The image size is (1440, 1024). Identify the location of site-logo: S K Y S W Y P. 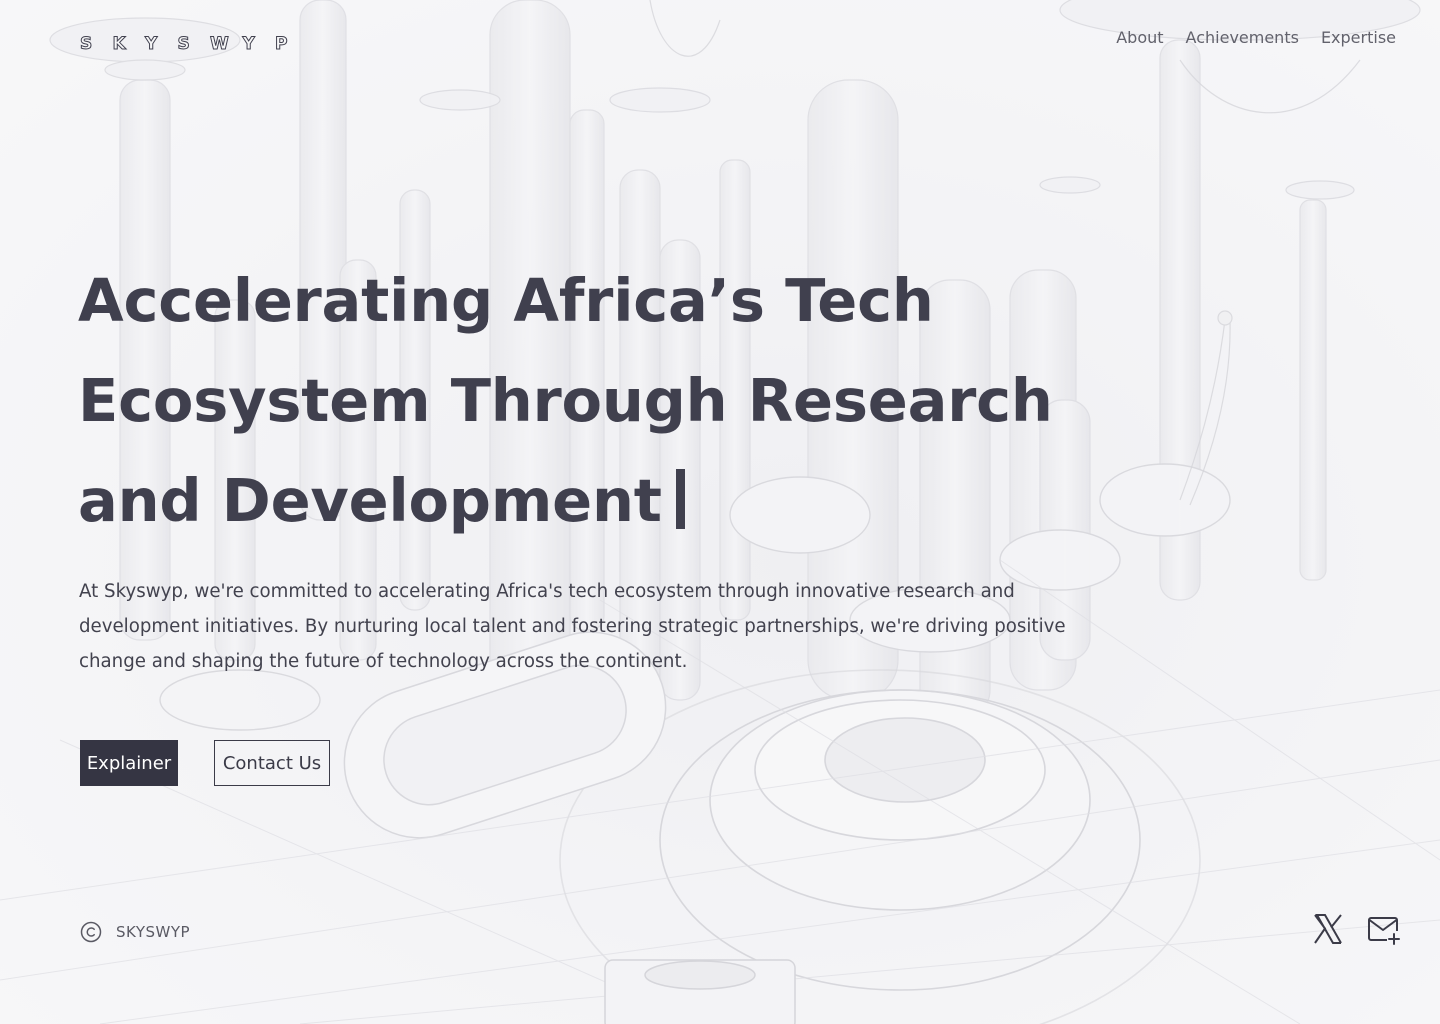
(194, 44).